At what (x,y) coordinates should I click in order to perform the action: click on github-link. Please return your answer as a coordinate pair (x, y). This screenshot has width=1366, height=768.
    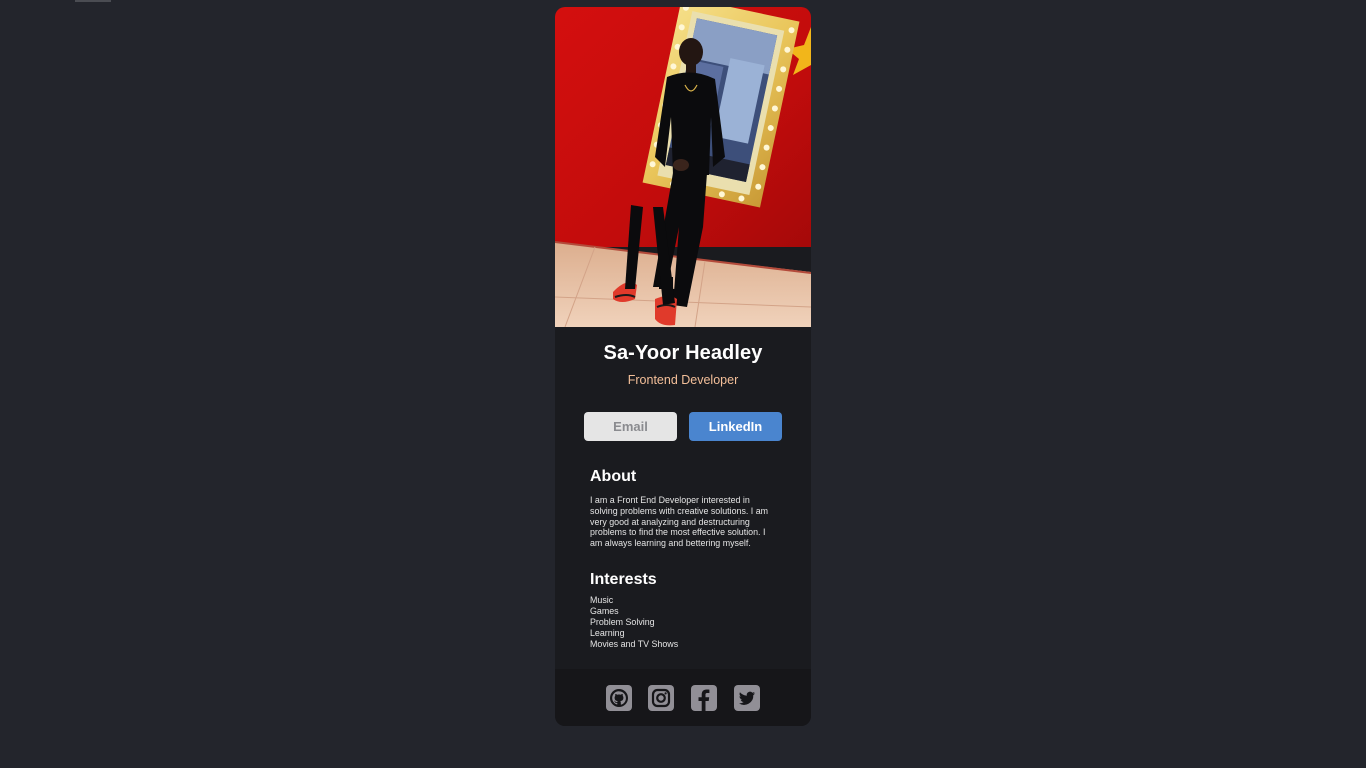
    Looking at the image, I should click on (619, 698).